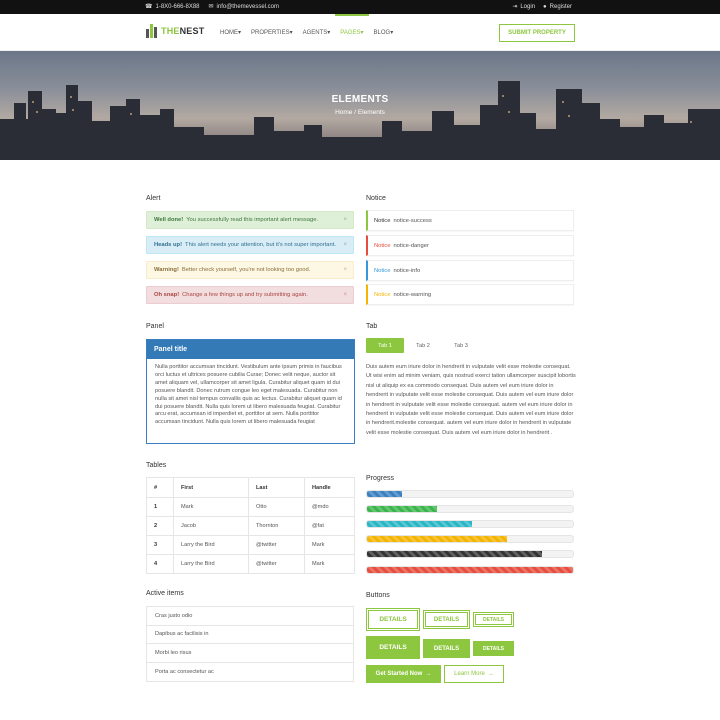  I want to click on nav-agents: AGENTS ▾, so click(317, 32).